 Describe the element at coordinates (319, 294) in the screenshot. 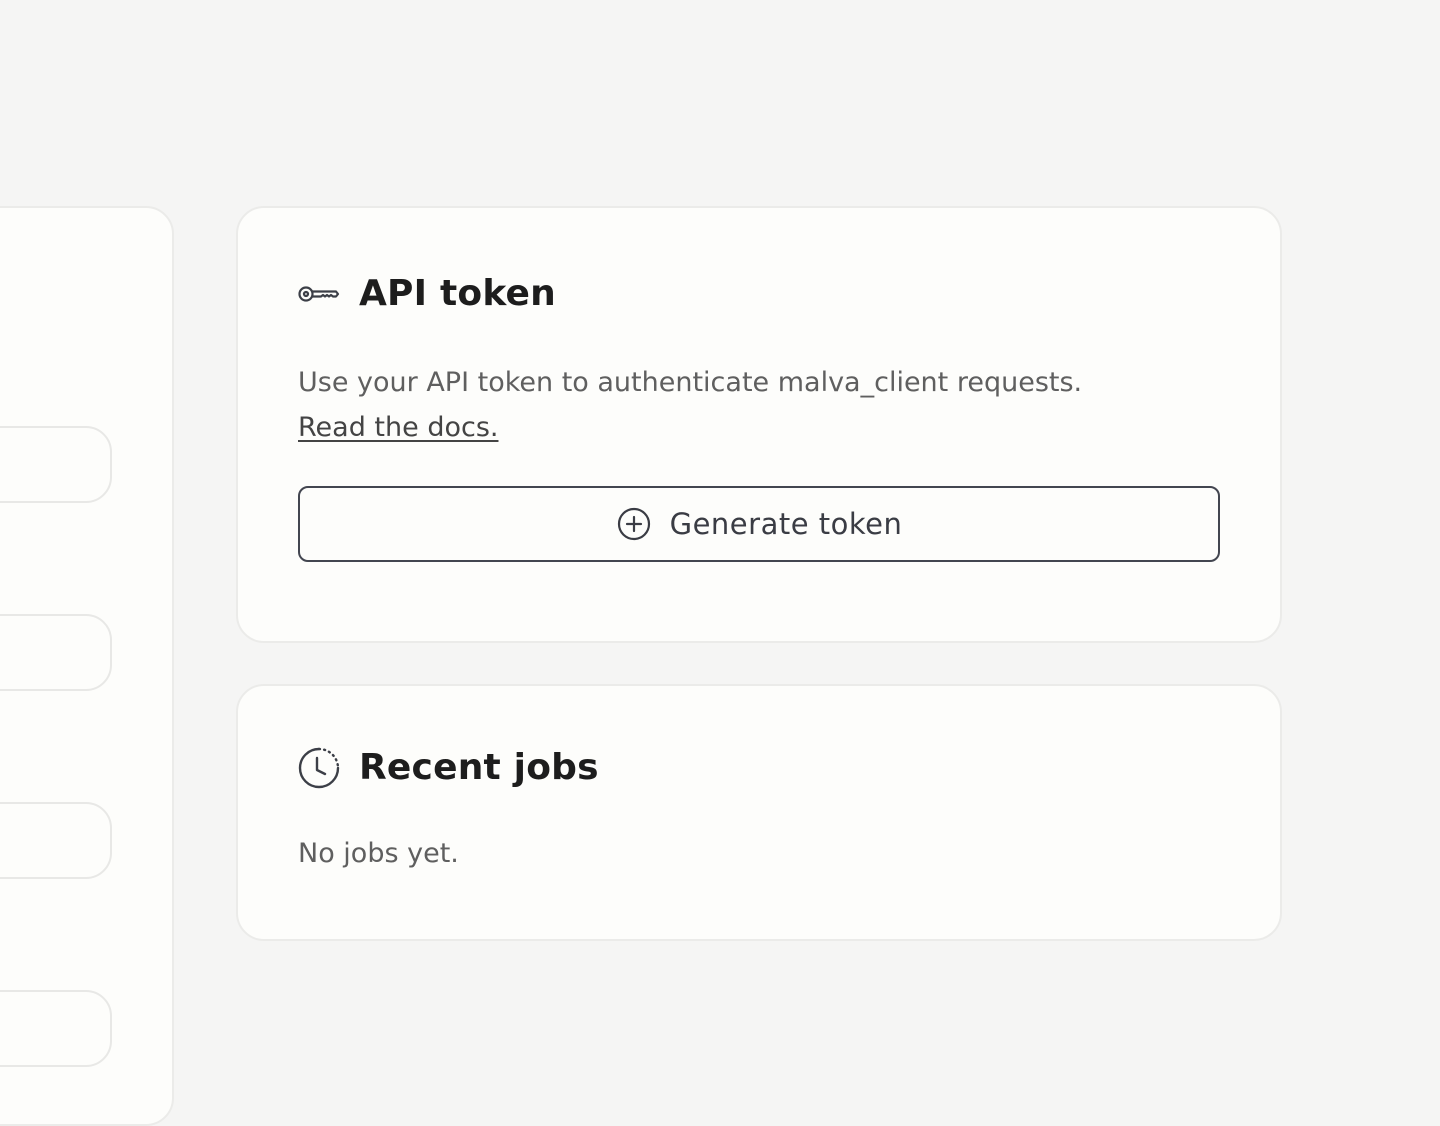

I see `key-icon` at that location.